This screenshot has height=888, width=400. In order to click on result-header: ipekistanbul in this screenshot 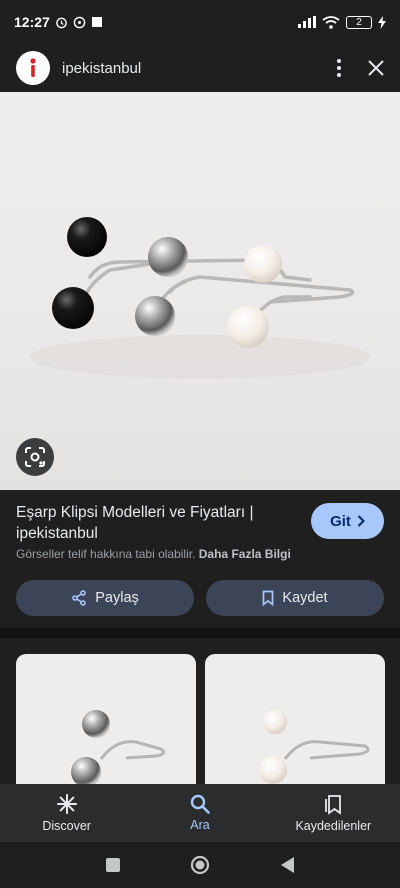, I will do `click(200, 68)`.